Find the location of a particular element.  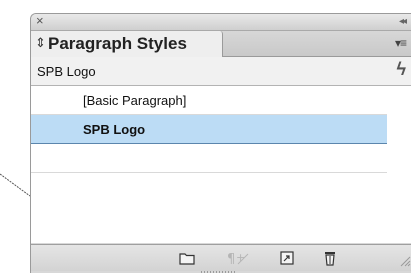

current-style-bar: SPB Logo ϟ is located at coordinates (221, 71).